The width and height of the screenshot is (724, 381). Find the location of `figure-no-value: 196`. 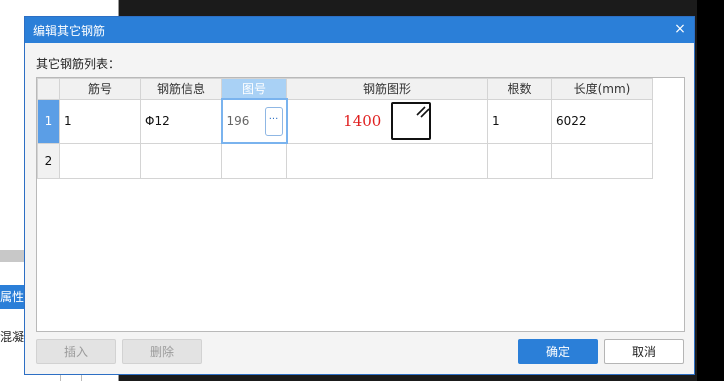

figure-no-value: 196 is located at coordinates (238, 121).